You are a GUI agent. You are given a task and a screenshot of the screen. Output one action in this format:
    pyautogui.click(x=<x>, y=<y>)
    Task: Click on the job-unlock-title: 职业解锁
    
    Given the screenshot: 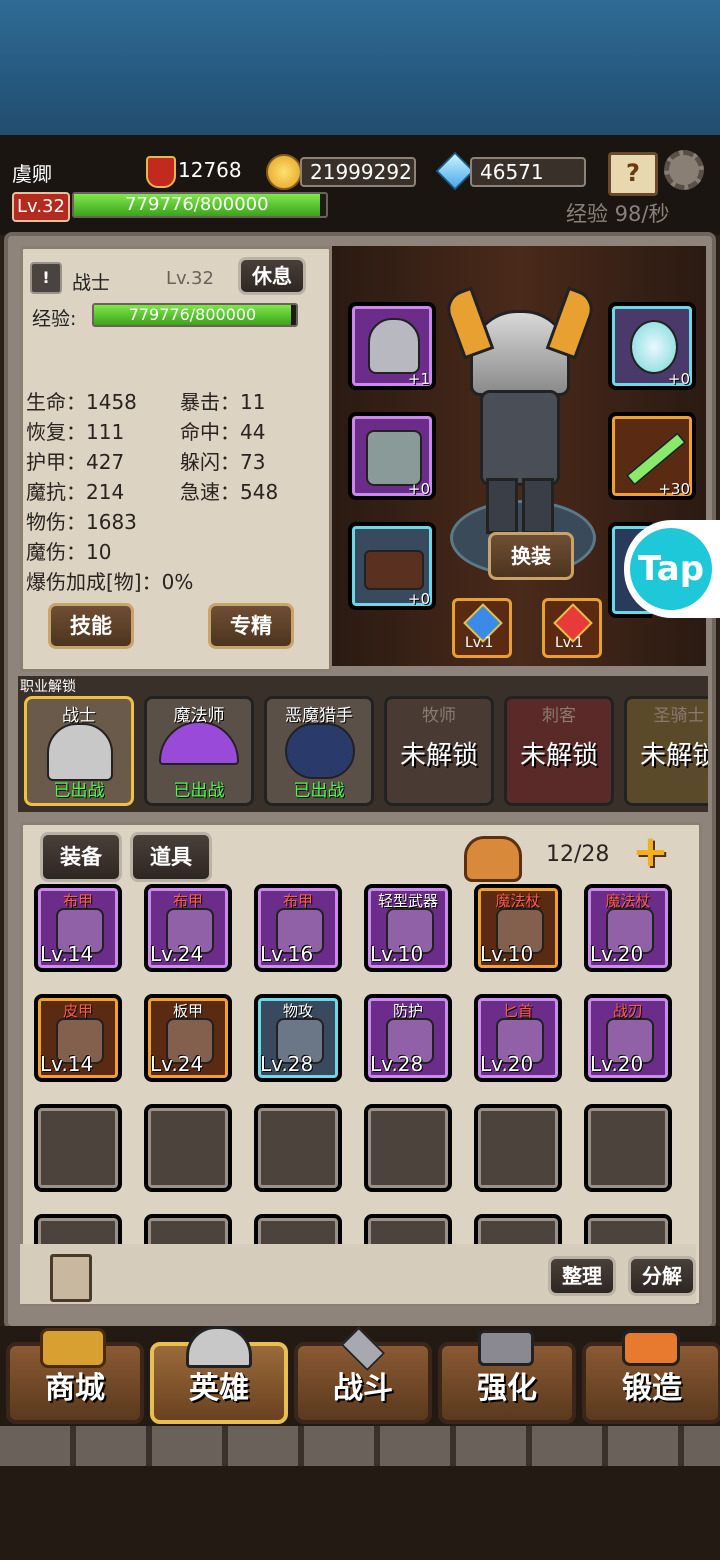 What is the action you would take?
    pyautogui.click(x=48, y=687)
    